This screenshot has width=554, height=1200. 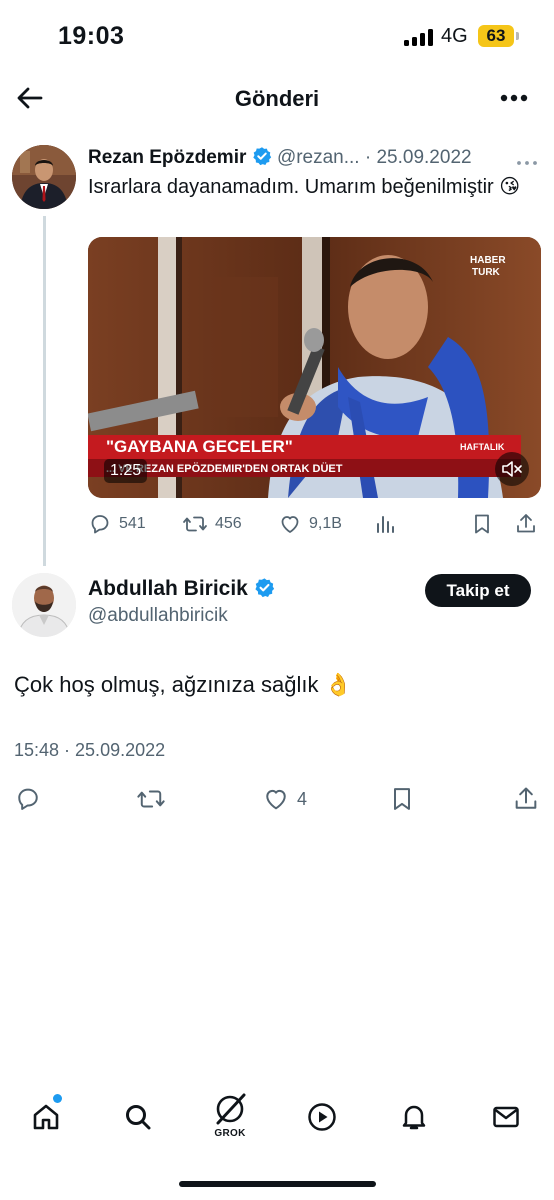 I want to click on reply-button, so click(x=31, y=799).